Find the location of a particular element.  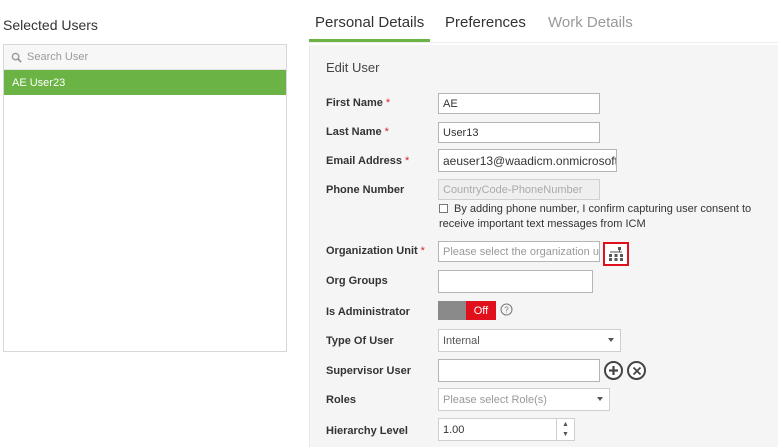

first-name-label-text: First Name is located at coordinates (354, 103).